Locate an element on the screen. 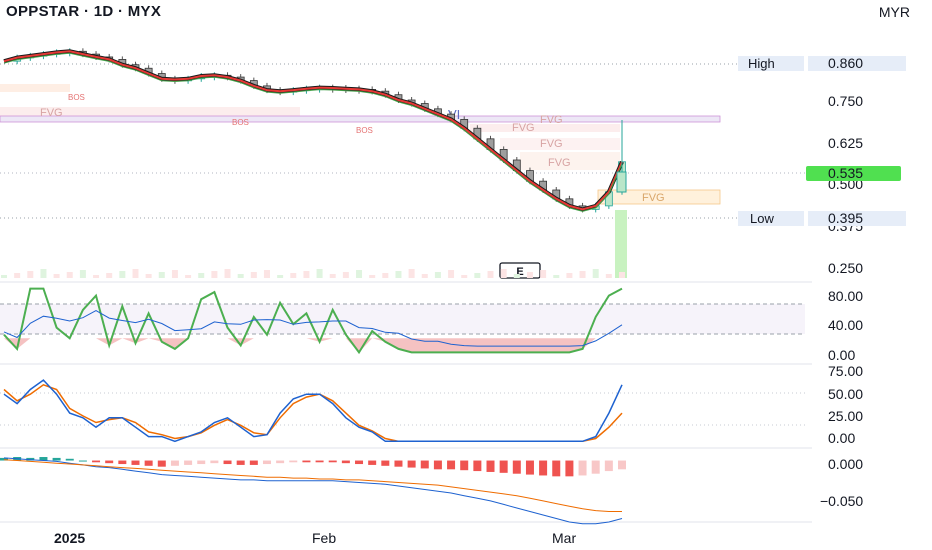 This screenshot has height=550, width=932. x-label-2025: 2025 is located at coordinates (69, 538).